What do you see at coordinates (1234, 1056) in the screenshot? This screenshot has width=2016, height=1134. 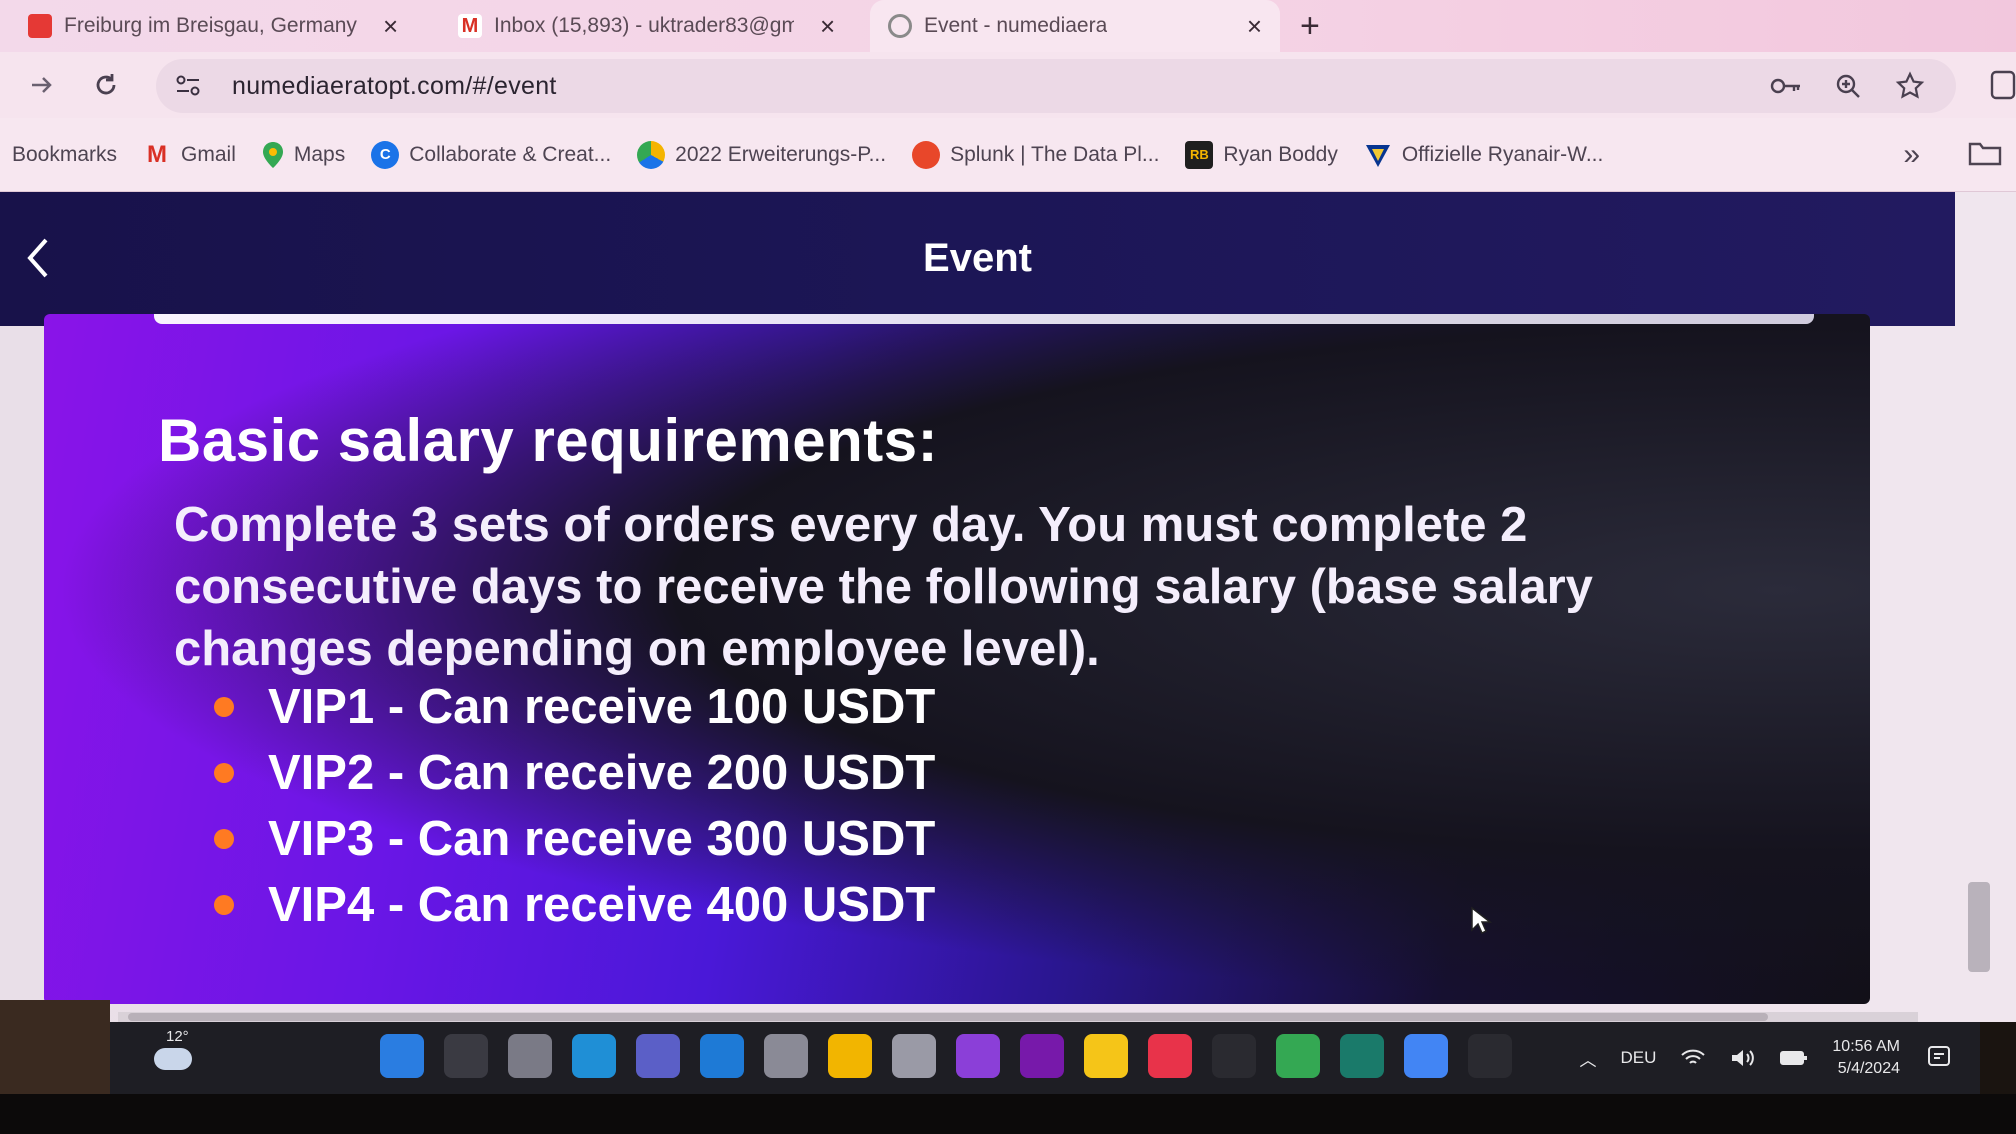 I see `app-wave-icon` at bounding box center [1234, 1056].